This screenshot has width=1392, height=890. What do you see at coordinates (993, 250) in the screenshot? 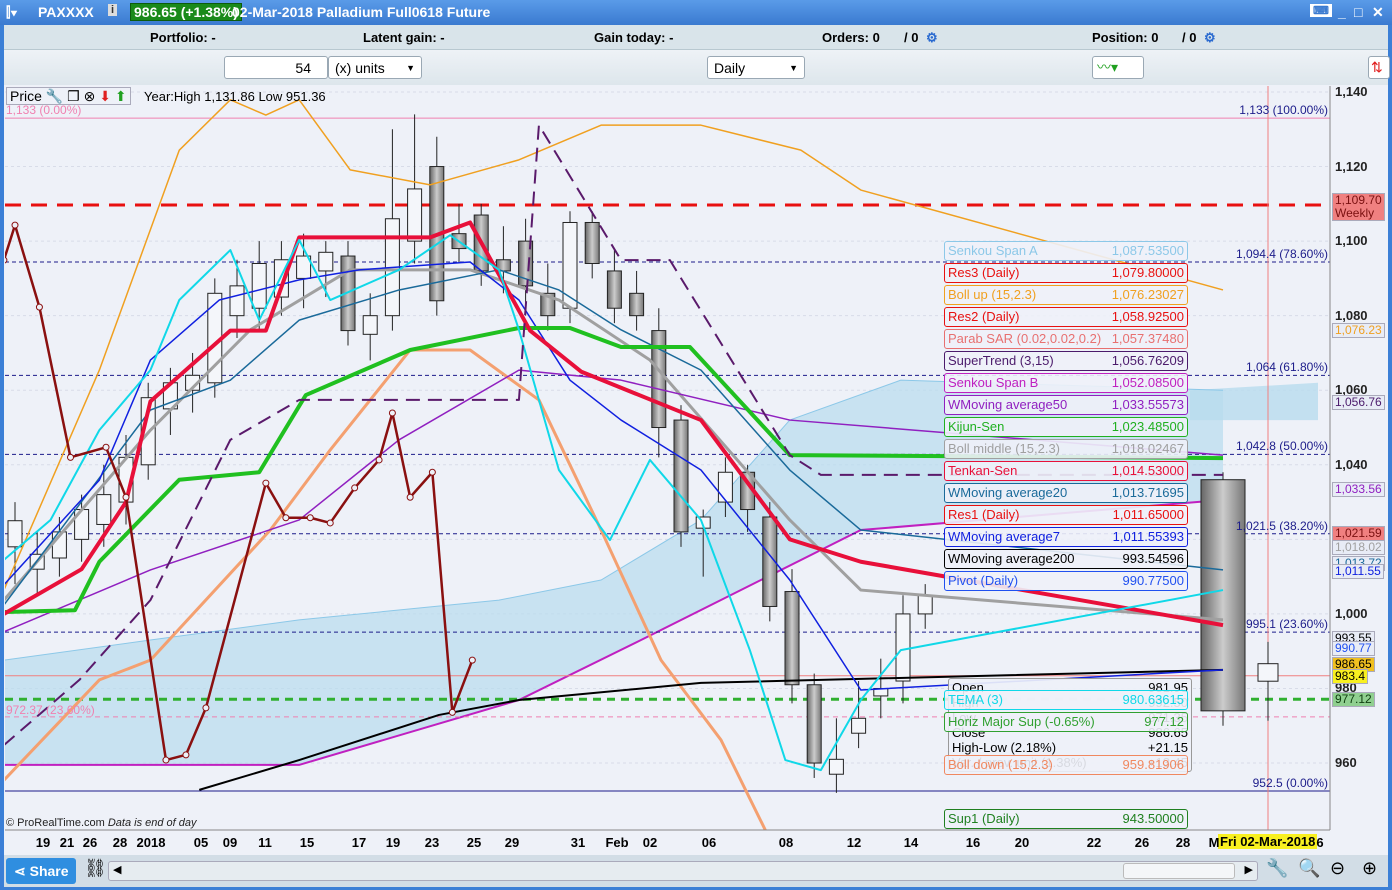
I see `legend-label: Senkou Span A` at bounding box center [993, 250].